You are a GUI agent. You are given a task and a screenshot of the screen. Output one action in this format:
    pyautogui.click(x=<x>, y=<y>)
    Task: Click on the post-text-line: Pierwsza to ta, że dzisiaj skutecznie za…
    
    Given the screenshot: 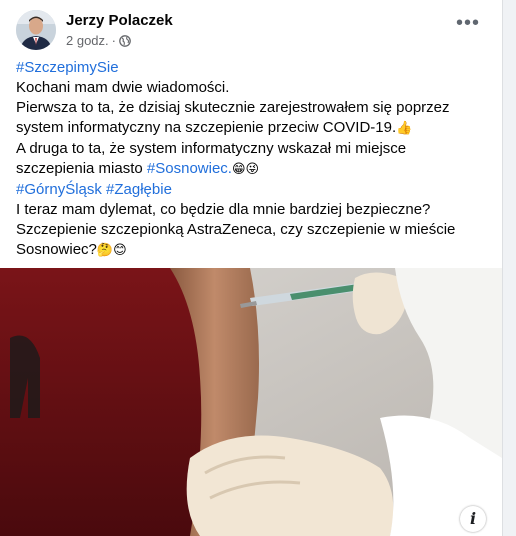 What is the action you would take?
    pyautogui.click(x=251, y=108)
    